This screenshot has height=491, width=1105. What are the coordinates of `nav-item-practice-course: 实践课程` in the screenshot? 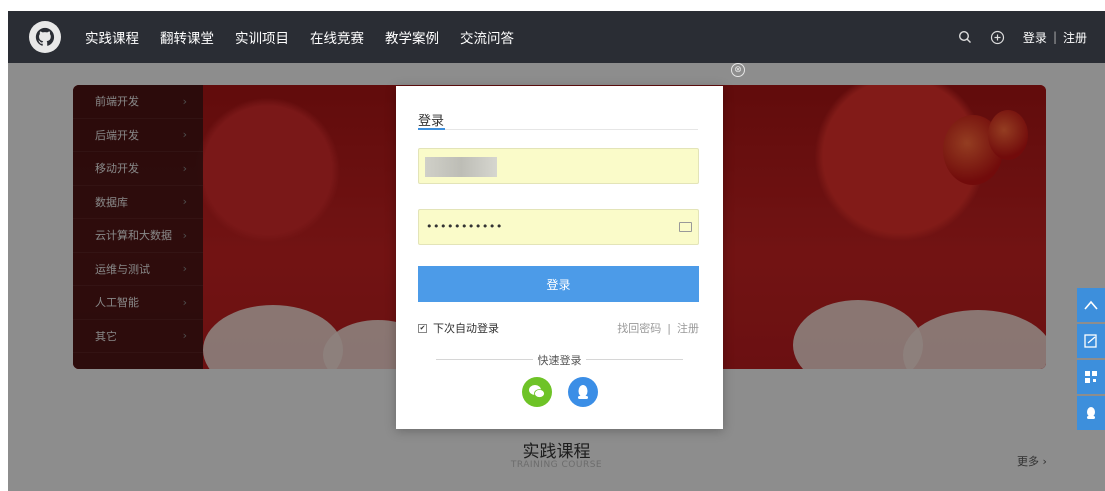 It's located at (112, 37).